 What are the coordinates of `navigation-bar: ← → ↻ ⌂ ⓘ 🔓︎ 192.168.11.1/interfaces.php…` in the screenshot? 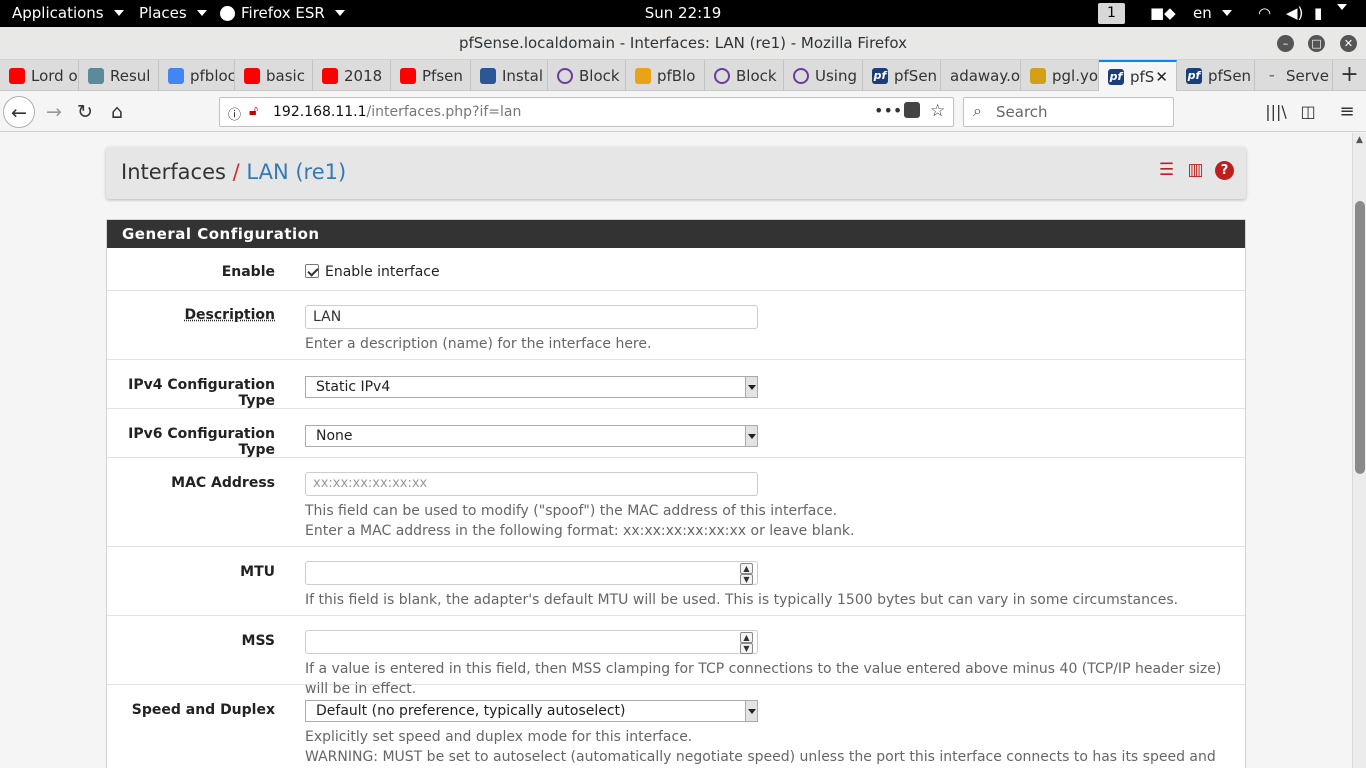 It's located at (683, 111).